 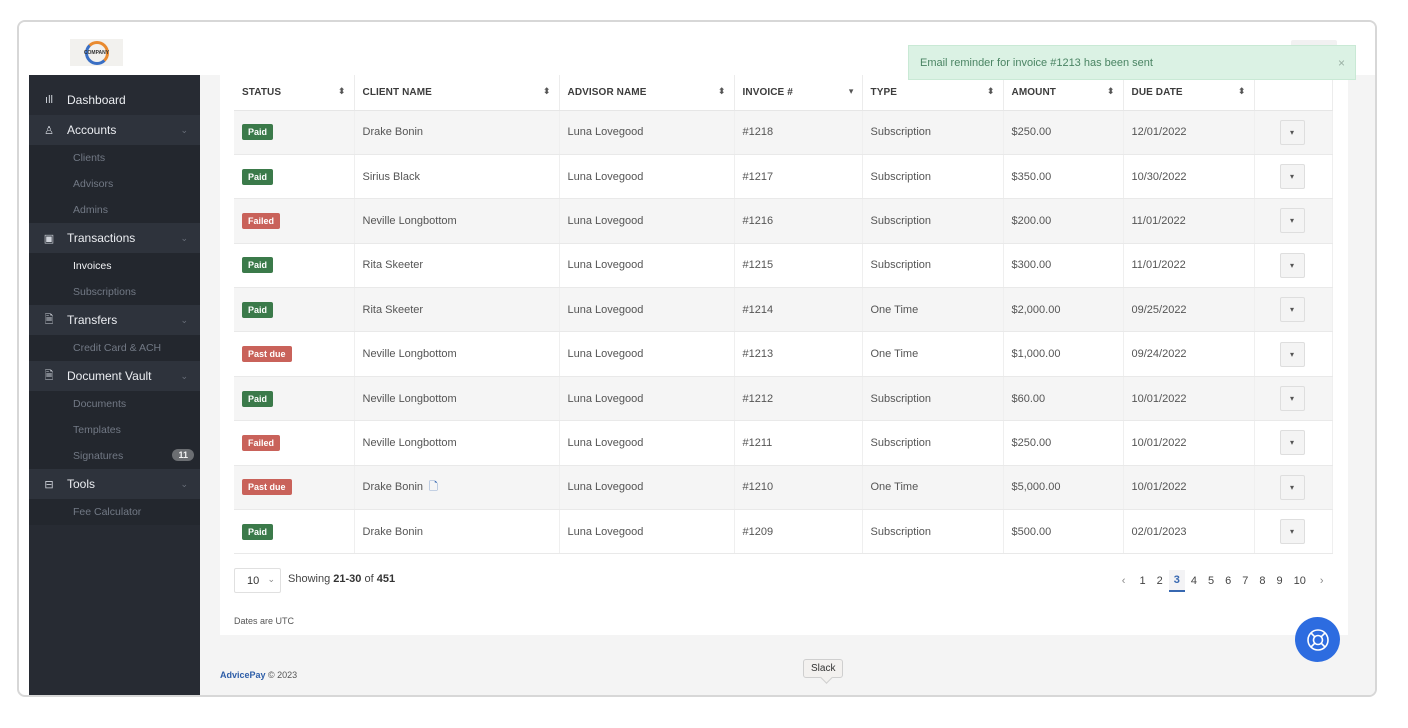 I want to click on sidebar-item-fee-calculator: Fee Calculator, so click(x=114, y=512).